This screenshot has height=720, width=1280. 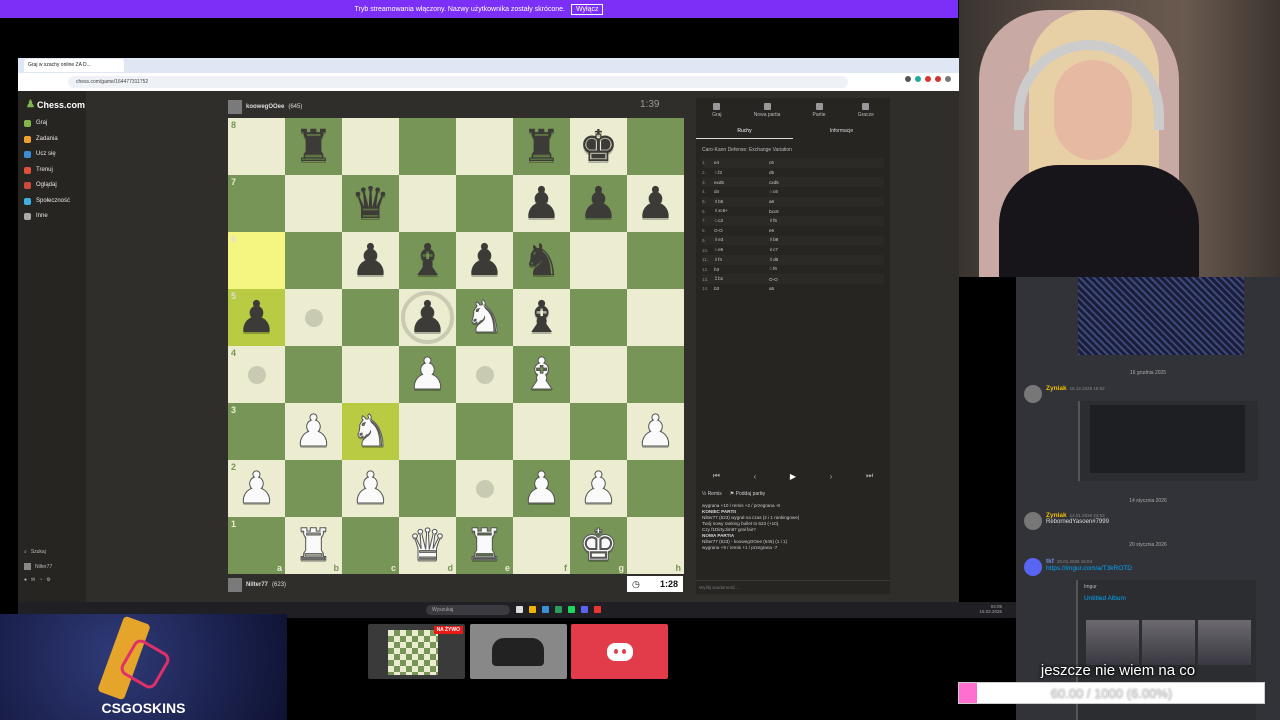 I want to click on square-c2: ♟, so click(x=370, y=488).